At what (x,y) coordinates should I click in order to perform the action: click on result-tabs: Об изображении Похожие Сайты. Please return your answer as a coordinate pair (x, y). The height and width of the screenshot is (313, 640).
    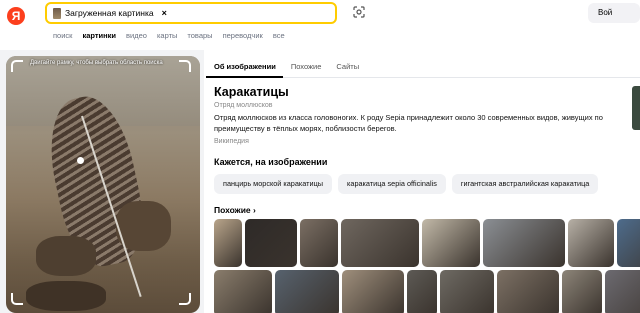
    Looking at the image, I should click on (423, 67).